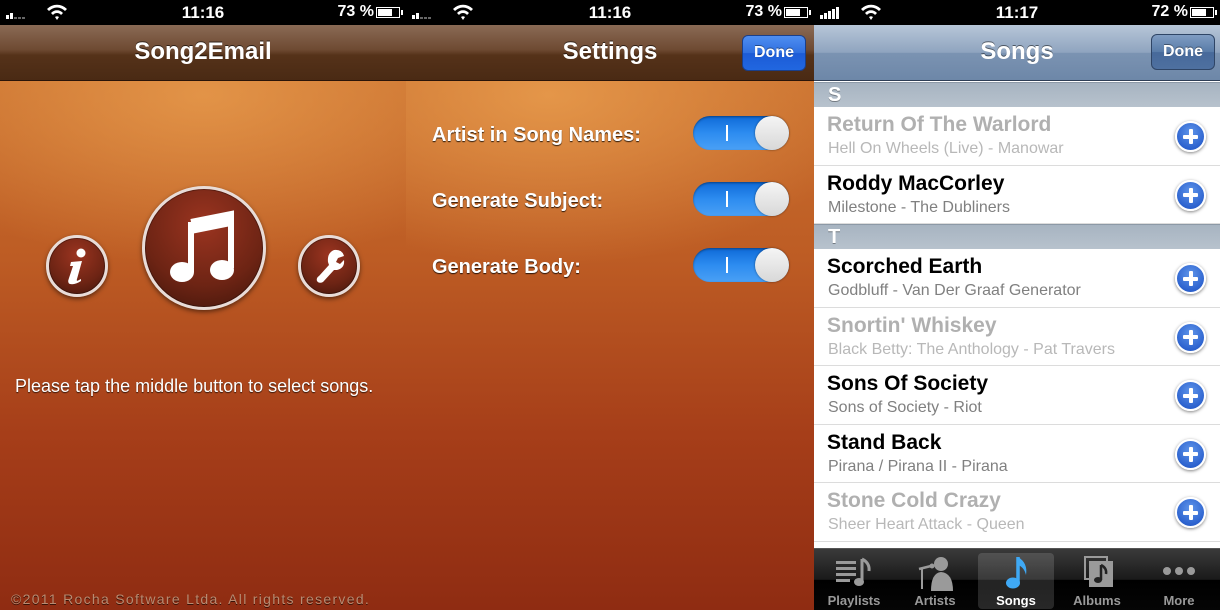 The height and width of the screenshot is (610, 1220). I want to click on tab-label: Albums, so click(1097, 600).